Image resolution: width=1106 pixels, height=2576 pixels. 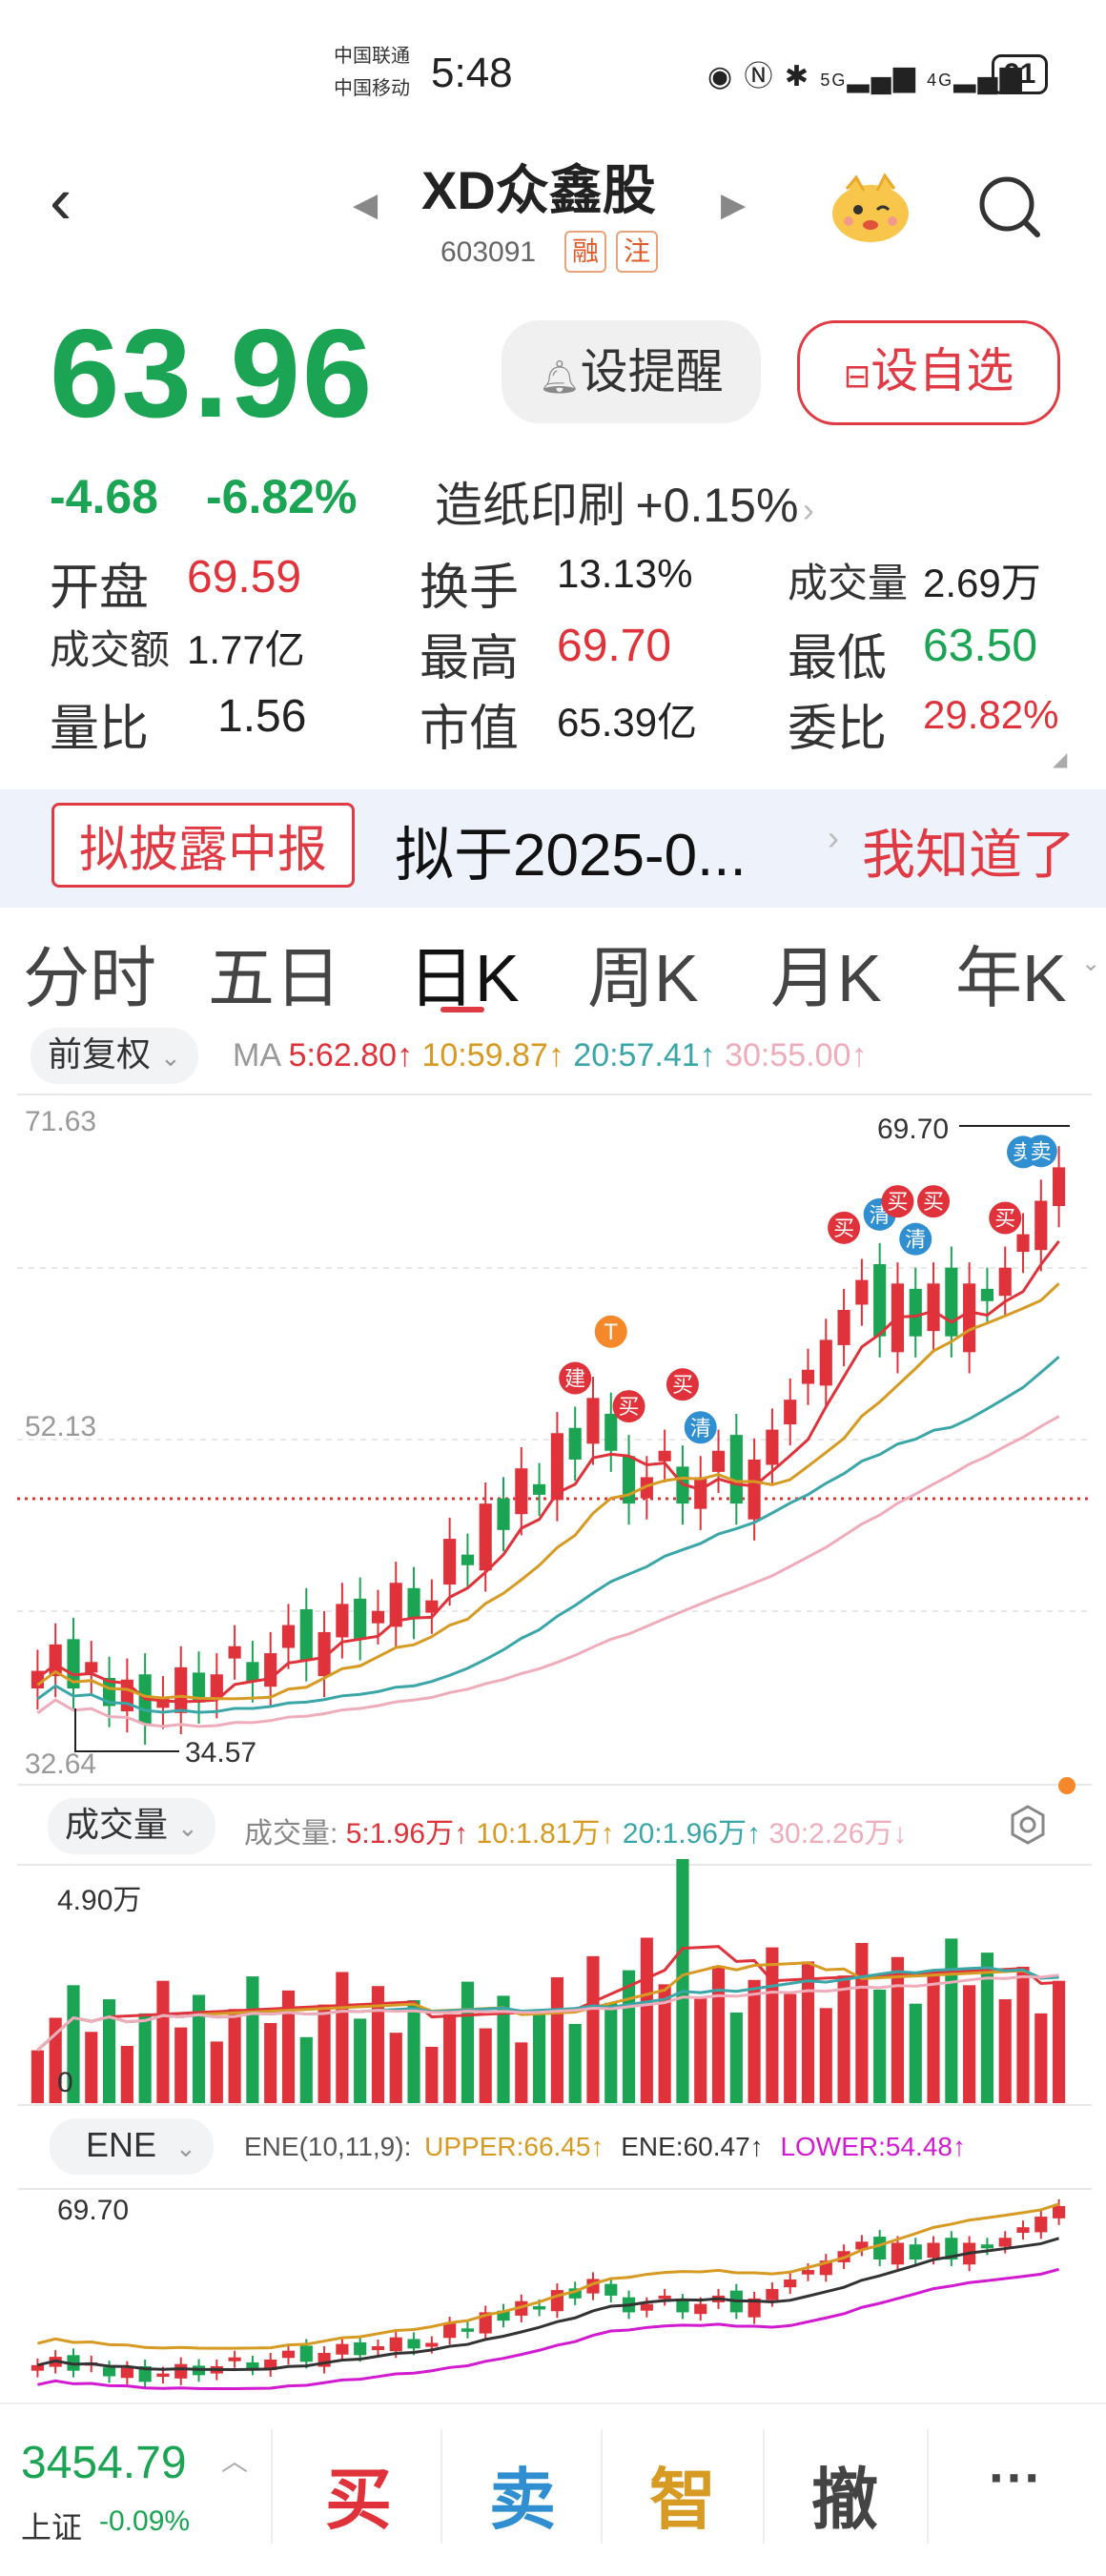 What do you see at coordinates (797, 76) in the screenshot?
I see `bluetooth-icon: ✱` at bounding box center [797, 76].